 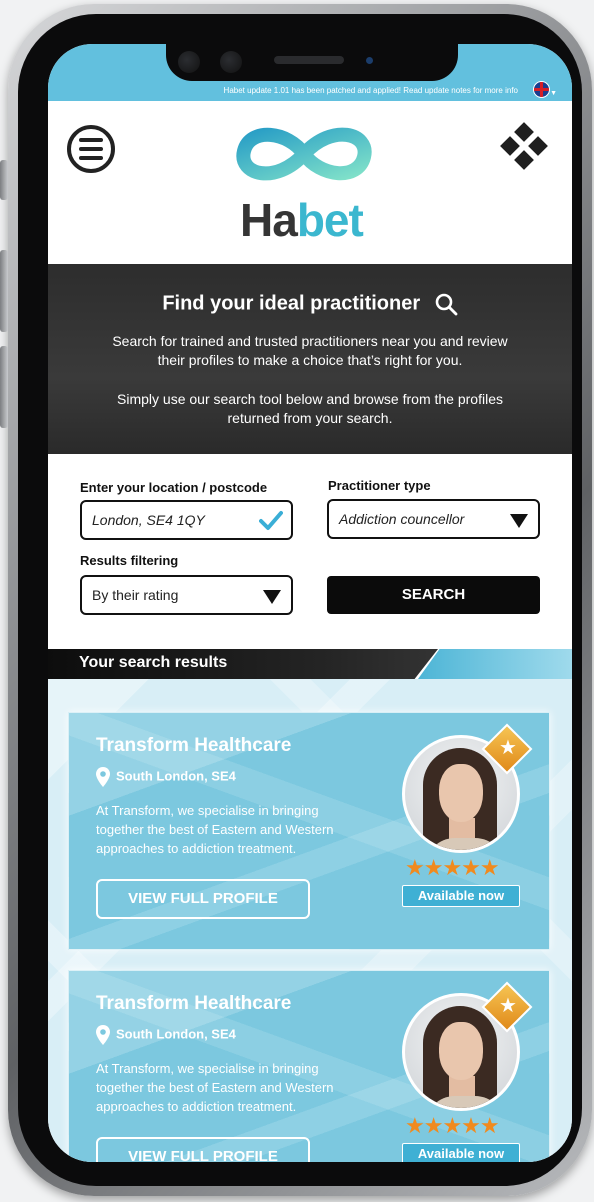 I want to click on notch, so click(x=312, y=62).